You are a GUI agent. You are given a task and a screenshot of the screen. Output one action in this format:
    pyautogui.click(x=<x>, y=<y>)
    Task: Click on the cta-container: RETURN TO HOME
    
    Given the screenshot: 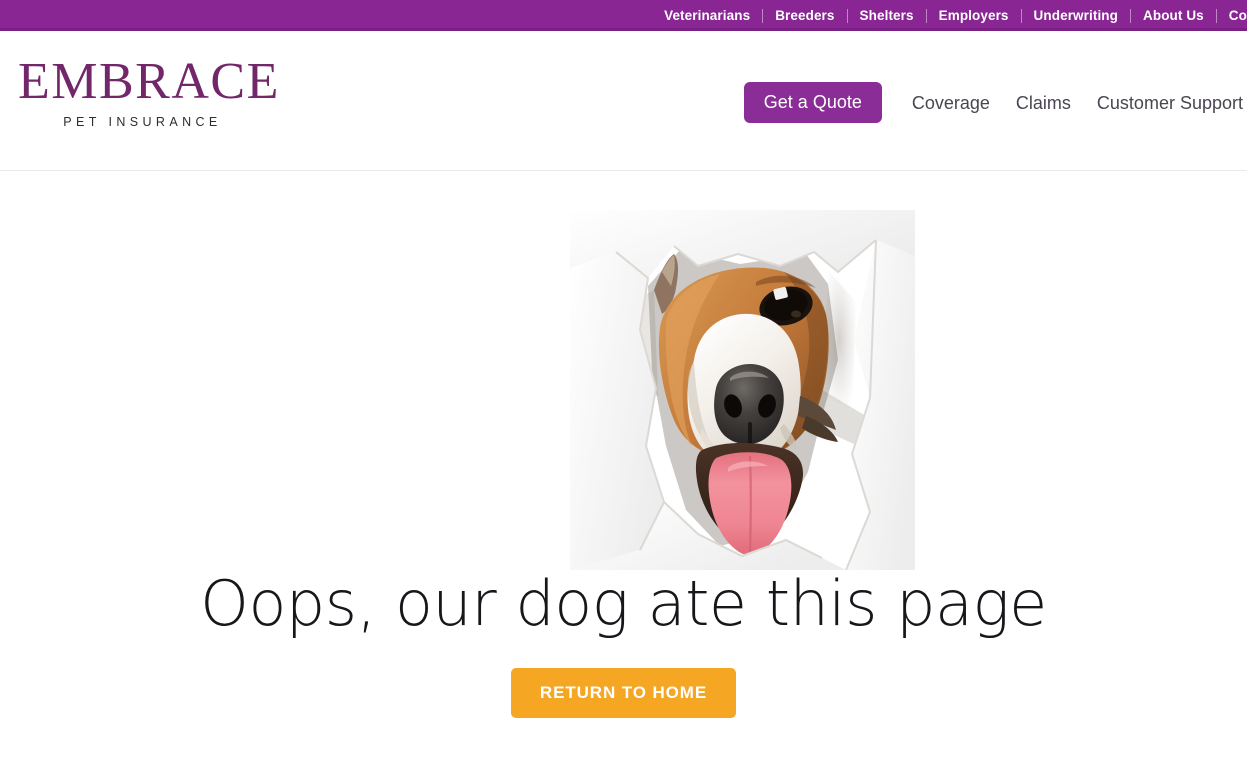 What is the action you would take?
    pyautogui.click(x=623, y=693)
    